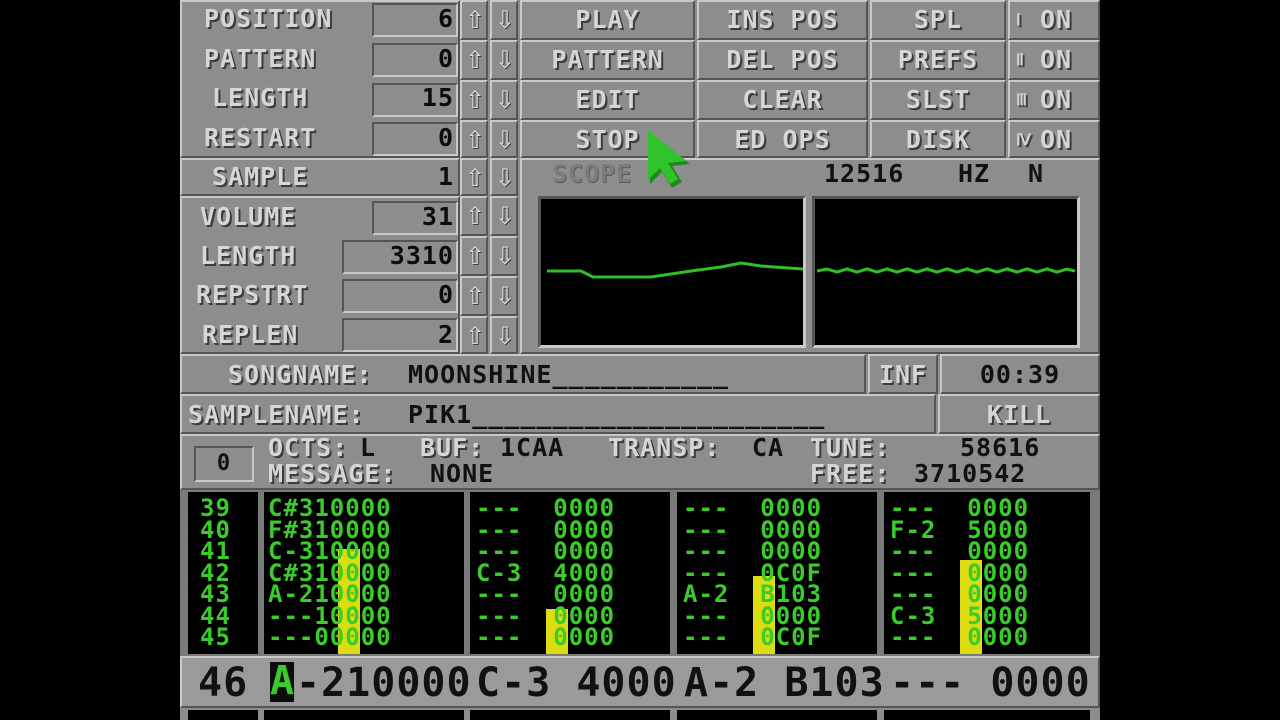  What do you see at coordinates (437, 97) in the screenshot?
I see `song-length-value: 15` at bounding box center [437, 97].